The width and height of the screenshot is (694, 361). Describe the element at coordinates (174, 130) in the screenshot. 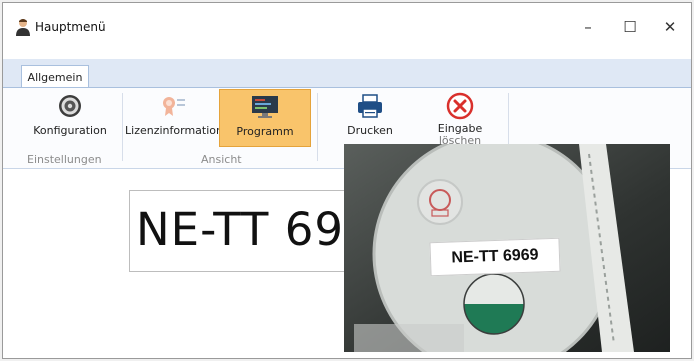

I see `lizenzinformation-label: Lizenzinformation` at that location.